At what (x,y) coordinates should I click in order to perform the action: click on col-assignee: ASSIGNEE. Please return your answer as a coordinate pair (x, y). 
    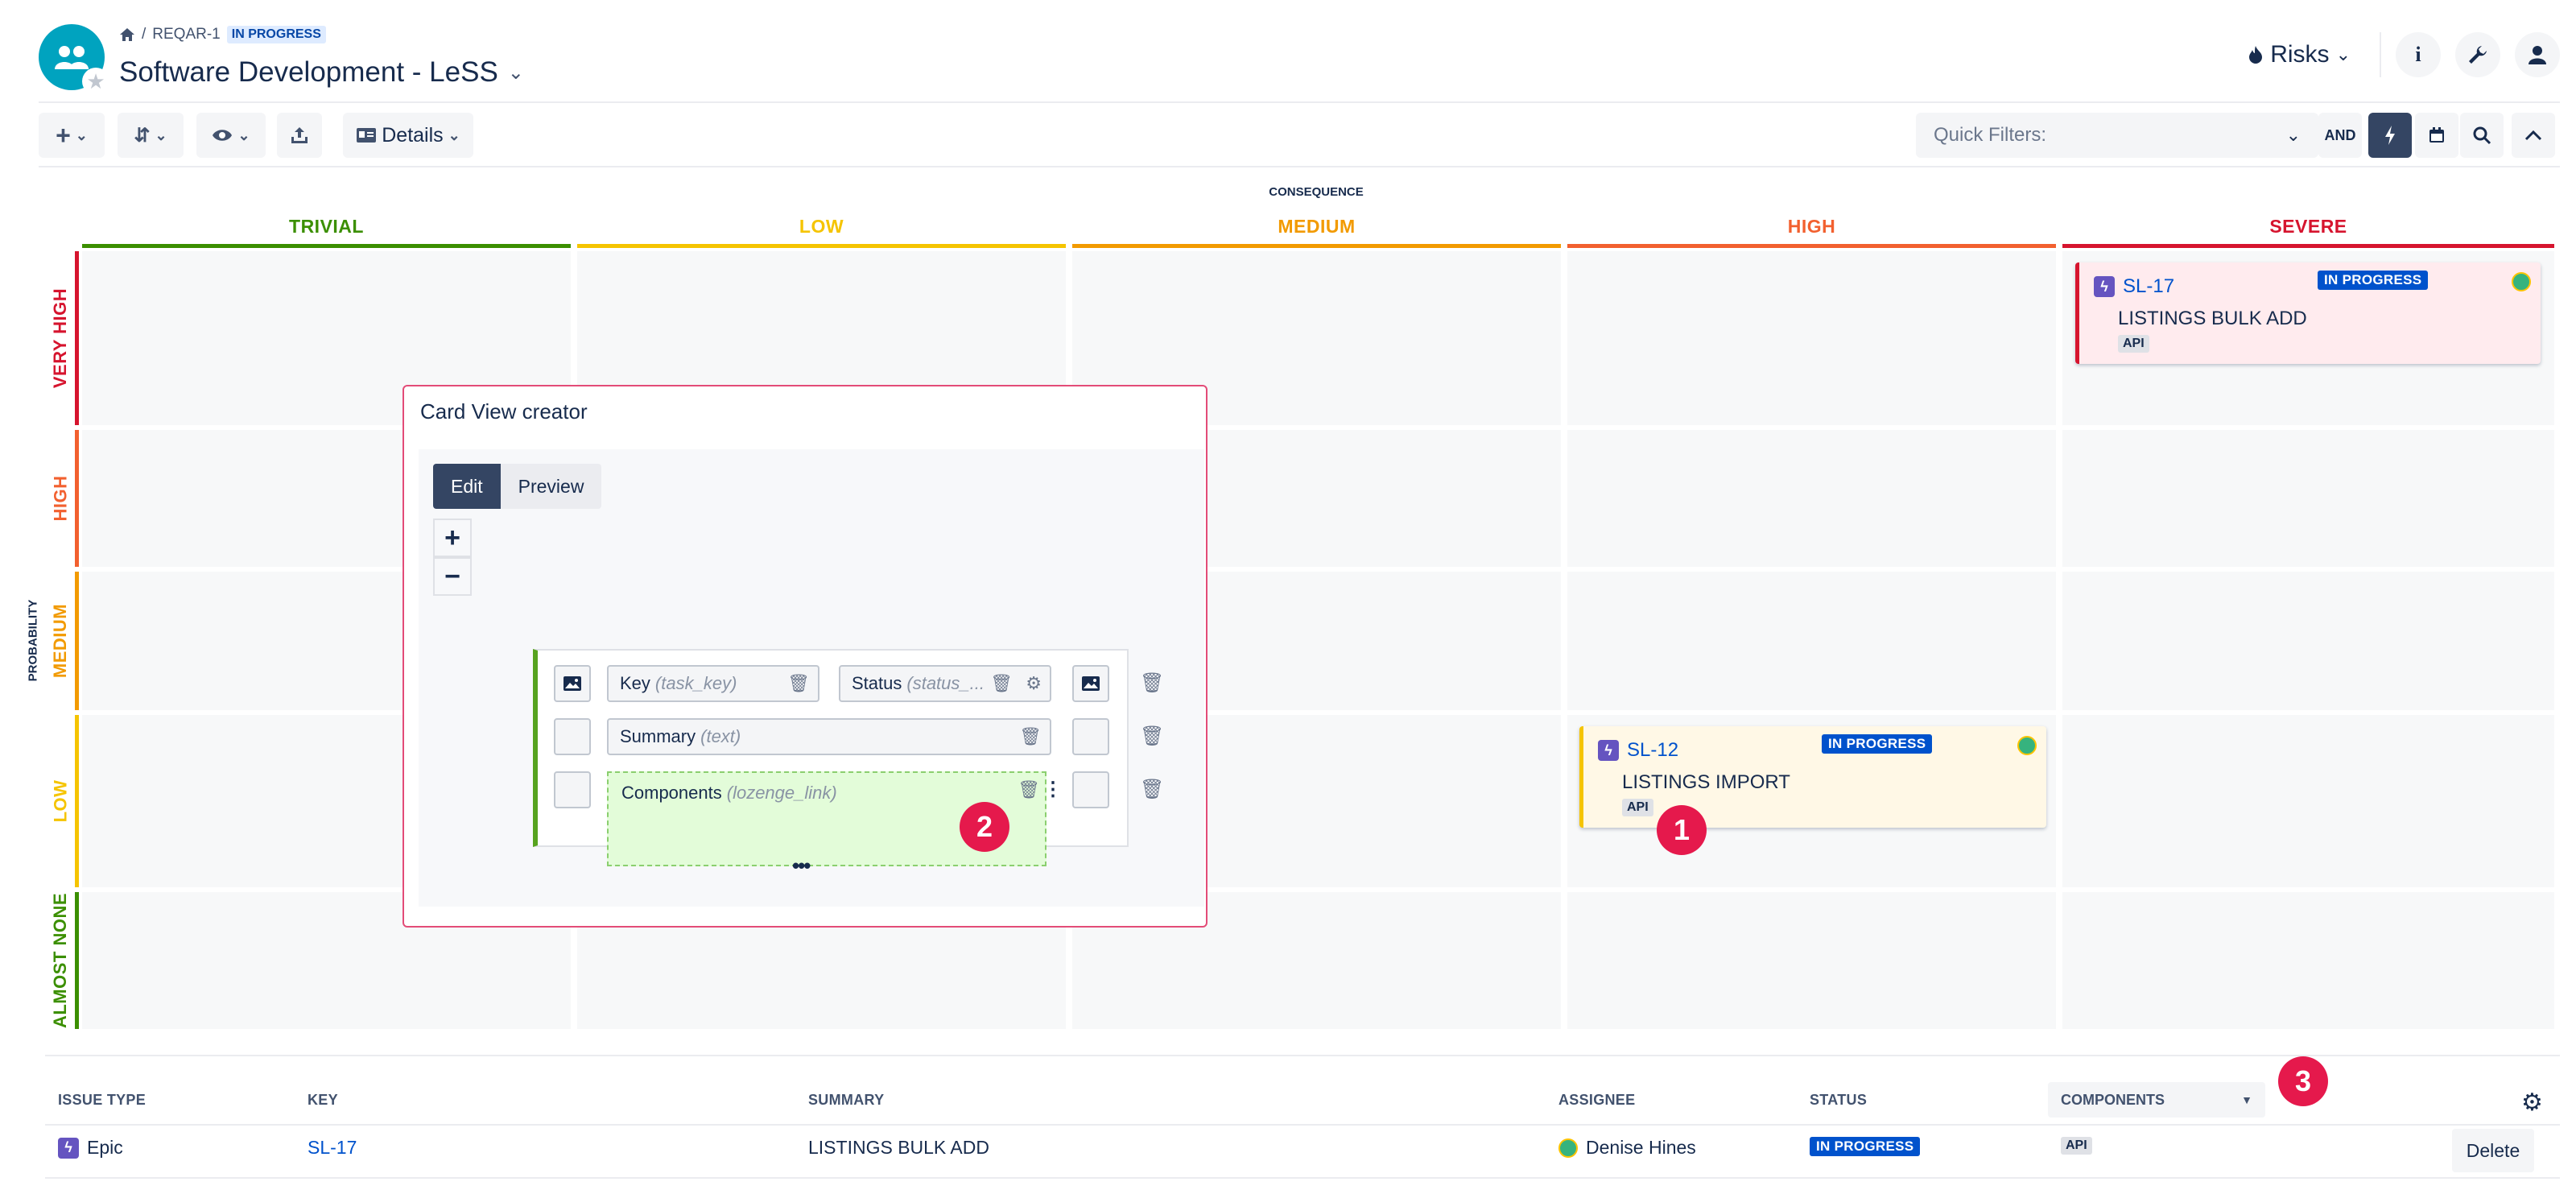
    Looking at the image, I should click on (1596, 1100).